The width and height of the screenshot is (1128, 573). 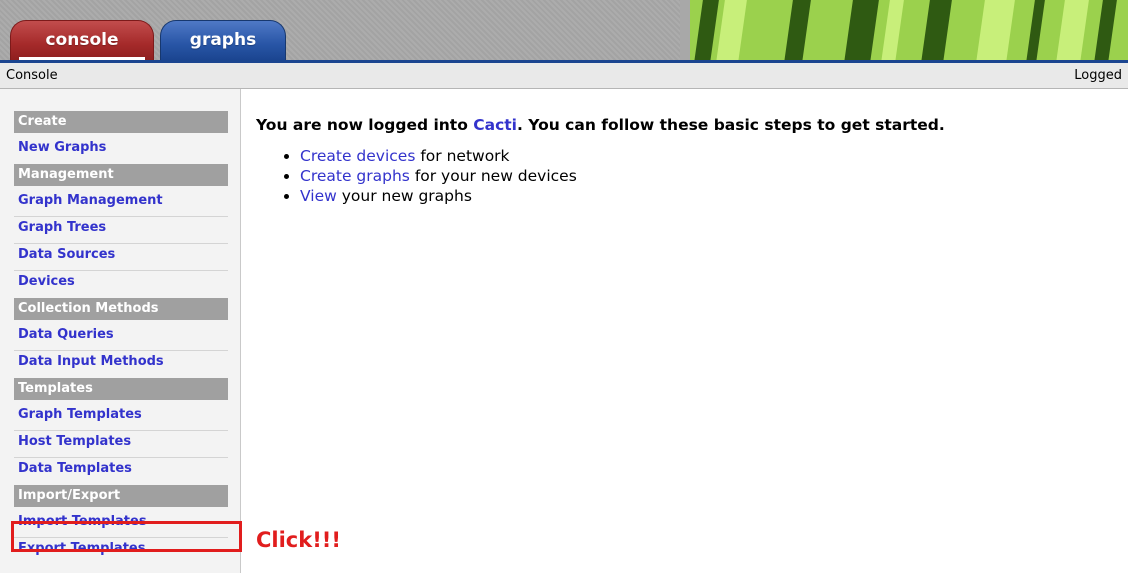 What do you see at coordinates (1098, 75) in the screenshot?
I see `login-status: Logged` at bounding box center [1098, 75].